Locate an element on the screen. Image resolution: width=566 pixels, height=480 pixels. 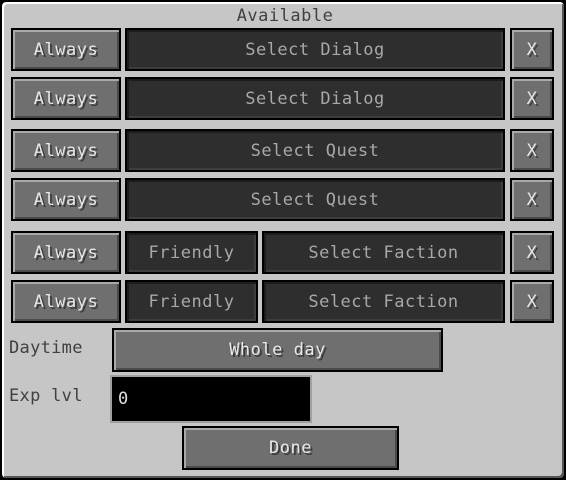
remove-quest-button-1: X is located at coordinates (532, 150).